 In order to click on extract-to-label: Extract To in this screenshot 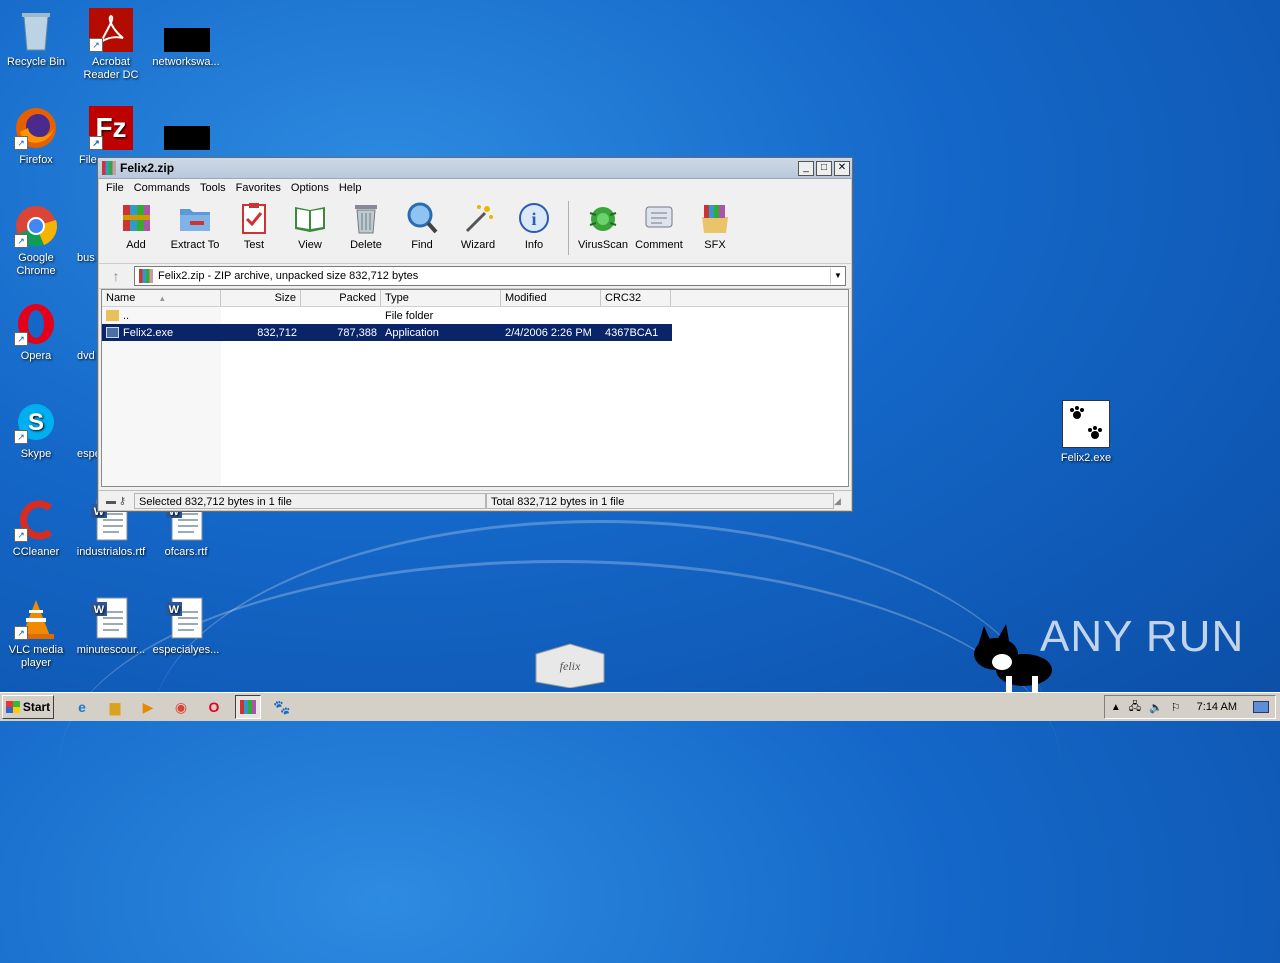, I will do `click(195, 245)`.